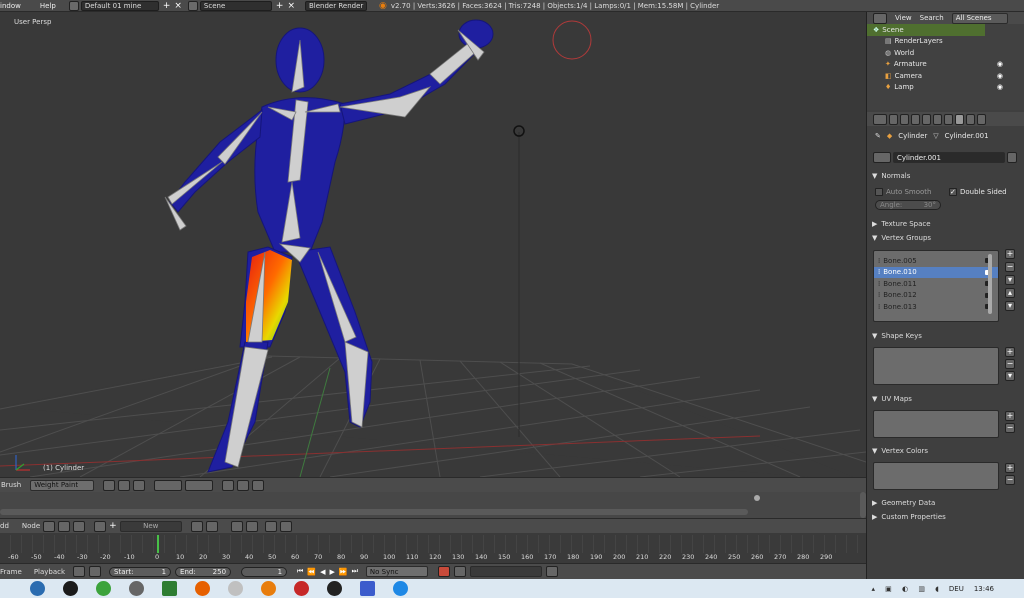 The height and width of the screenshot is (598, 1024). What do you see at coordinates (1010, 254) in the screenshot?
I see `add-vertex-group-button: +` at bounding box center [1010, 254].